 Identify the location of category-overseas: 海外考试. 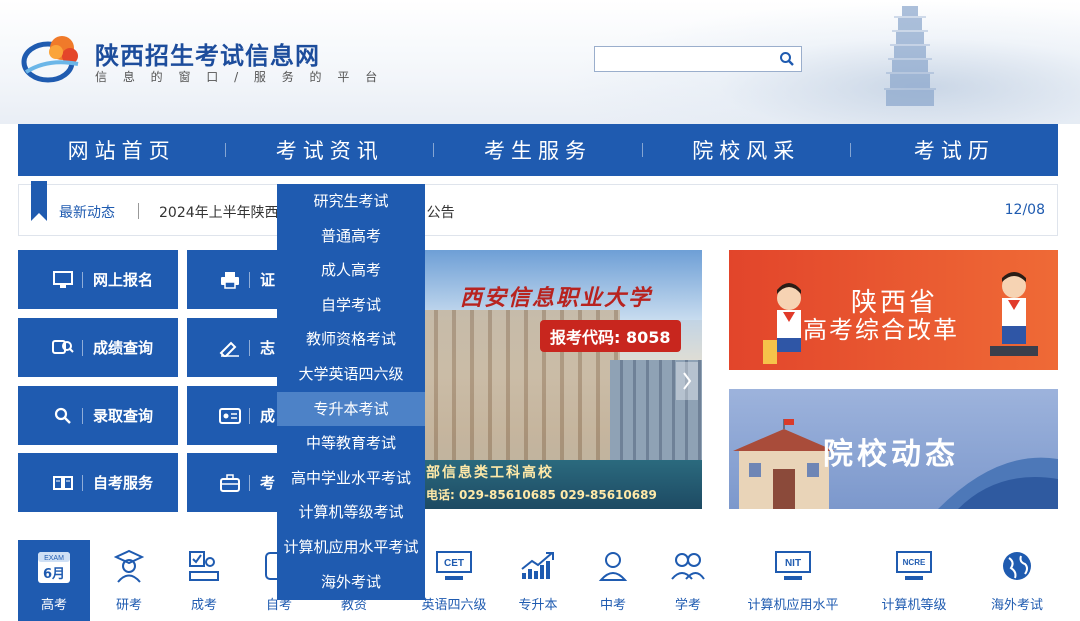
(1017, 580).